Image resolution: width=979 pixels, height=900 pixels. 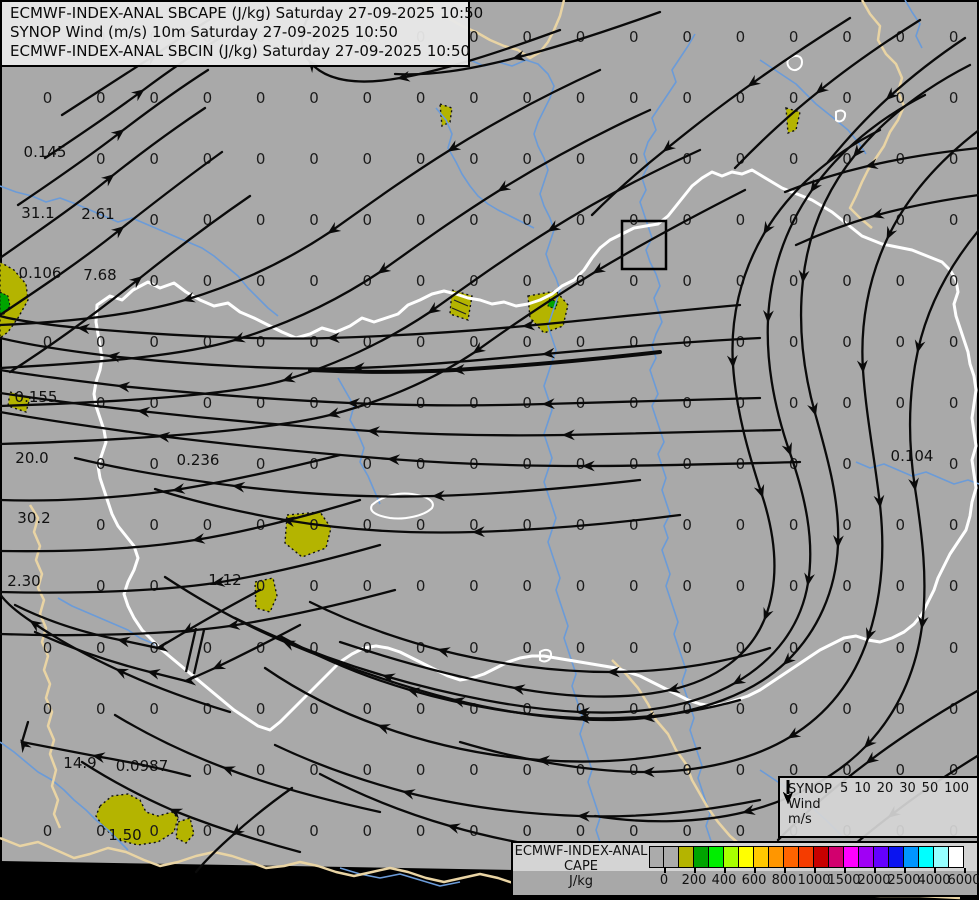 I want to click on wind-speed-label: 20, so click(x=885, y=788).